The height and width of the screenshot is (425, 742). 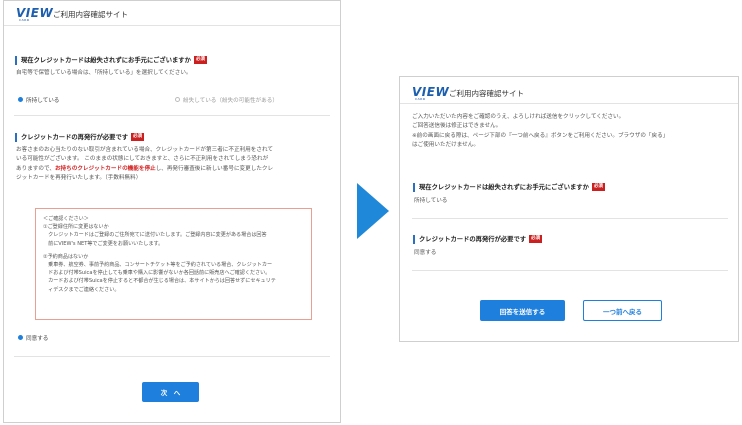 I want to click on intro-line: ご入力いただいた内容をご確認のうえ、よろしければ送信をクリックしてください。, so click(x=518, y=117).